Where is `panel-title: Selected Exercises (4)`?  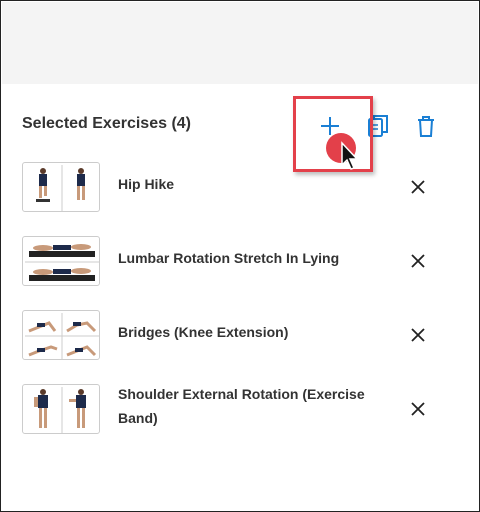 panel-title: Selected Exercises (4) is located at coordinates (106, 123).